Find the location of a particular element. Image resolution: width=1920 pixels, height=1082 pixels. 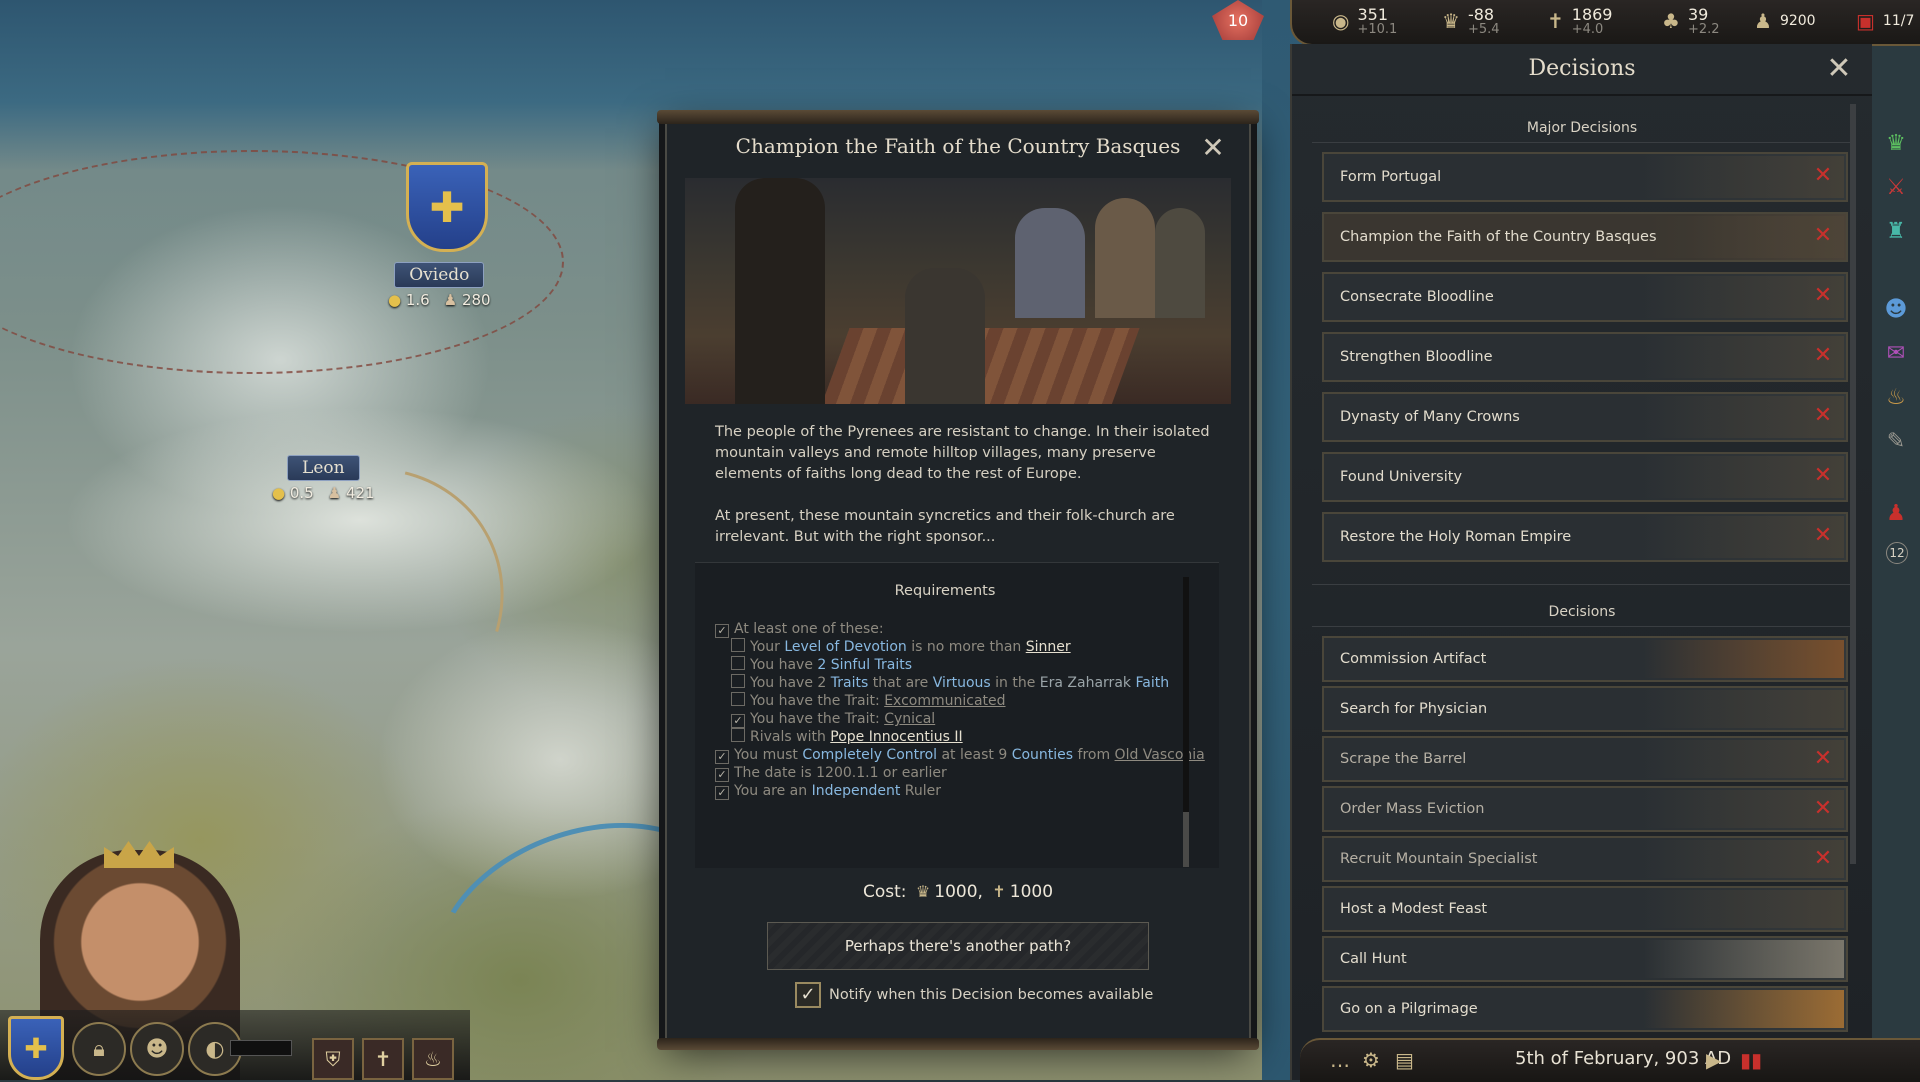

decision-item: Dynasty of Many Crowns ✕ is located at coordinates (1585, 417).